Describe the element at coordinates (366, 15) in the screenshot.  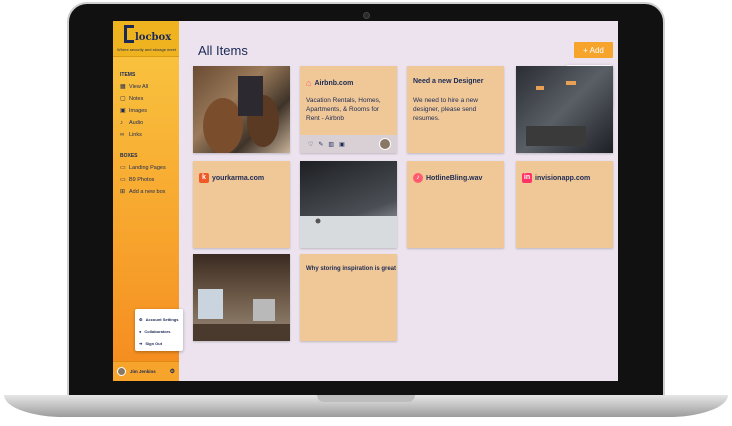
I see `webcam` at that location.